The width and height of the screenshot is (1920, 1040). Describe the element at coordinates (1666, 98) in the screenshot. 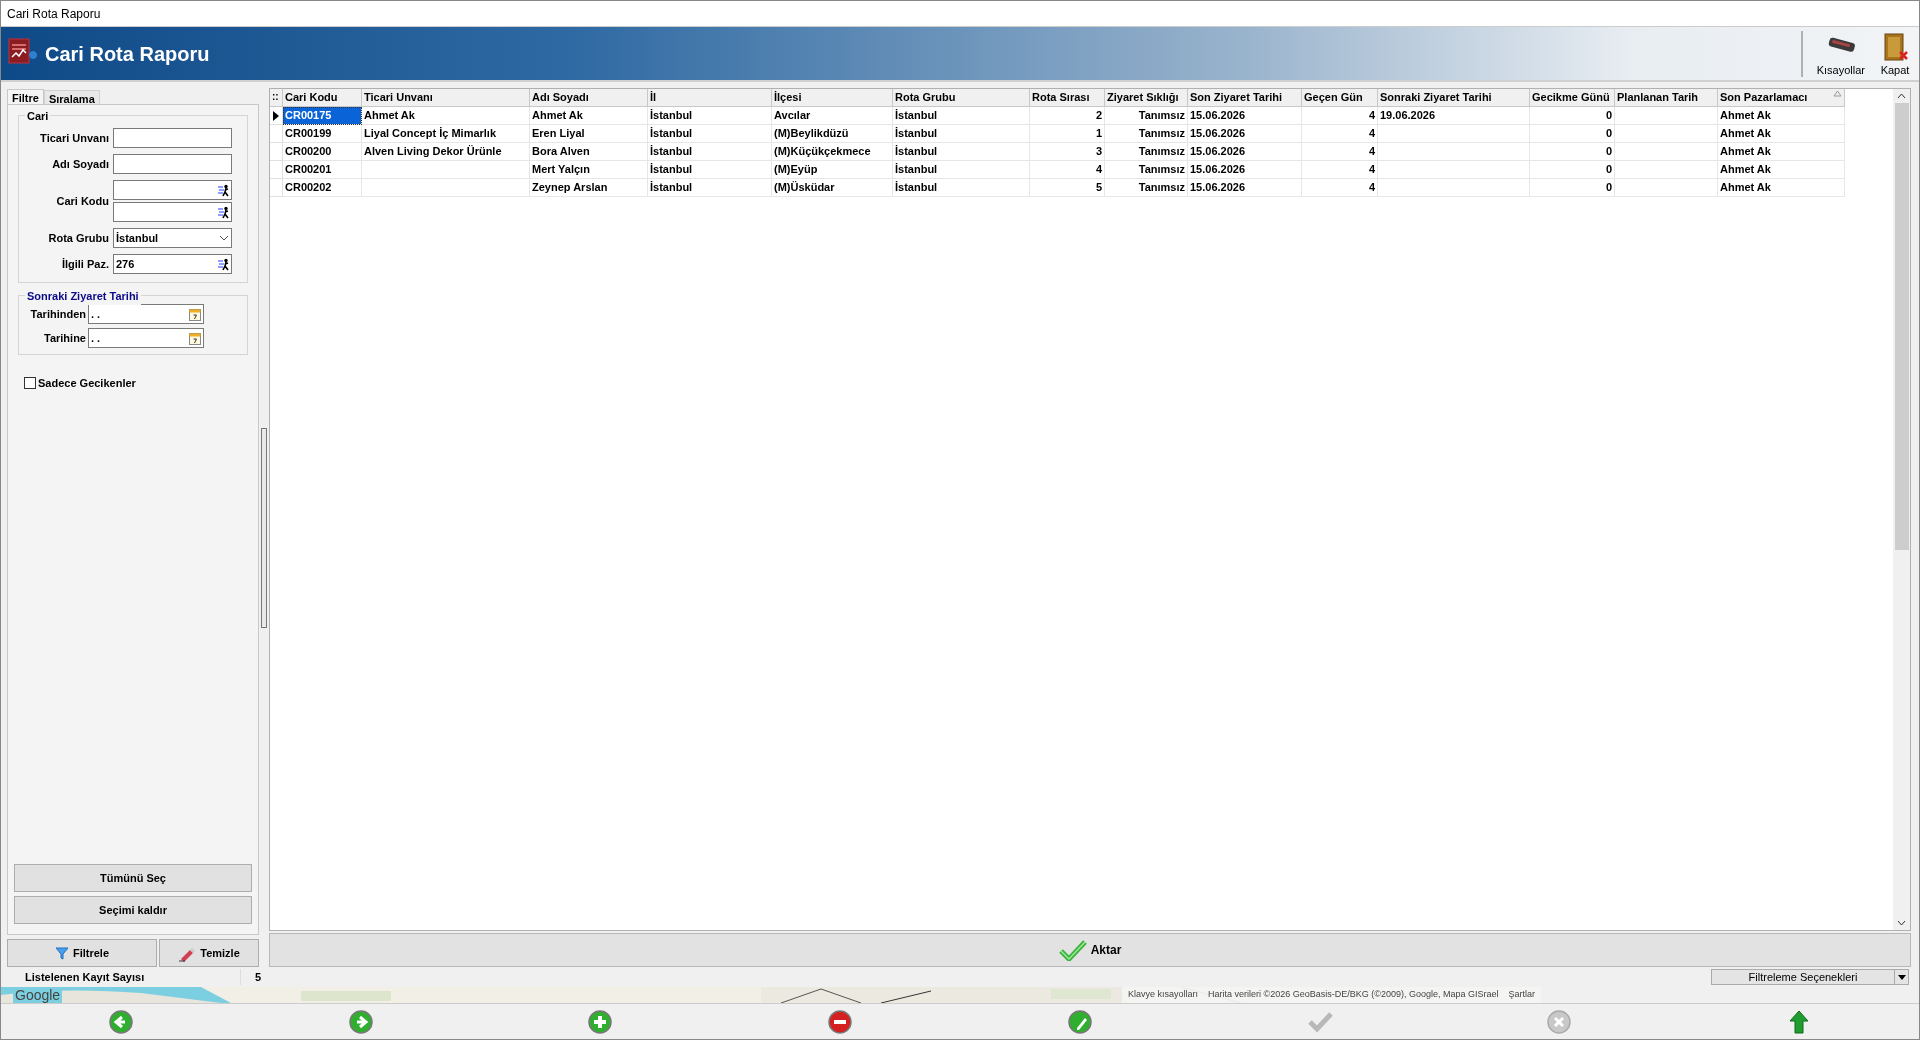

I see `column-header: Planlanan Tarih` at that location.